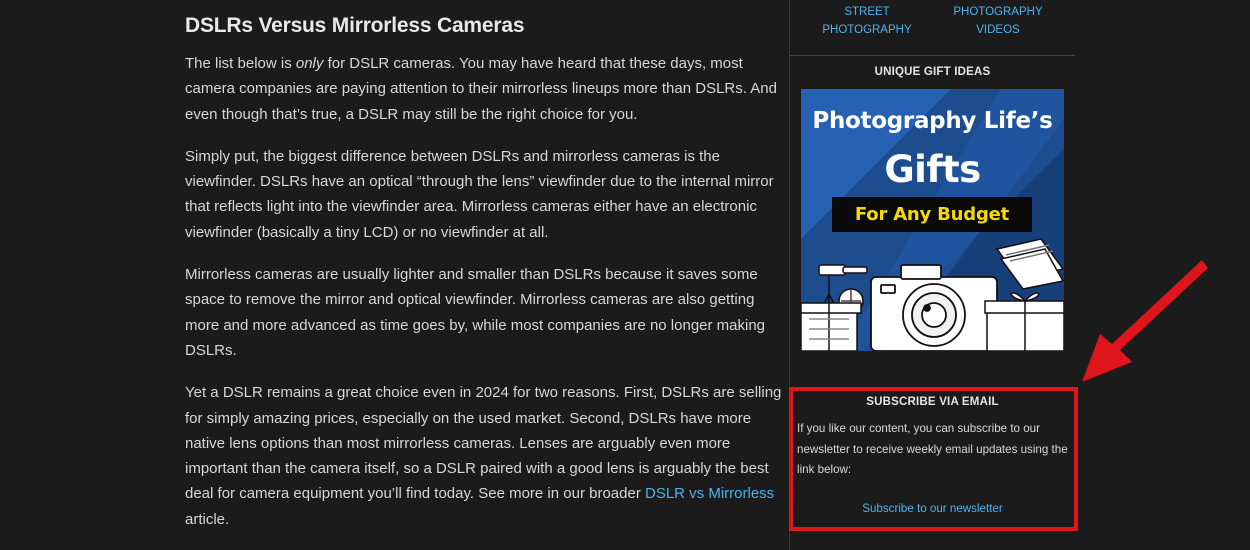  Describe the element at coordinates (998, 21) in the screenshot. I see `category-photography-videos-link: PHOTOGRAPHY VIDEOS` at that location.